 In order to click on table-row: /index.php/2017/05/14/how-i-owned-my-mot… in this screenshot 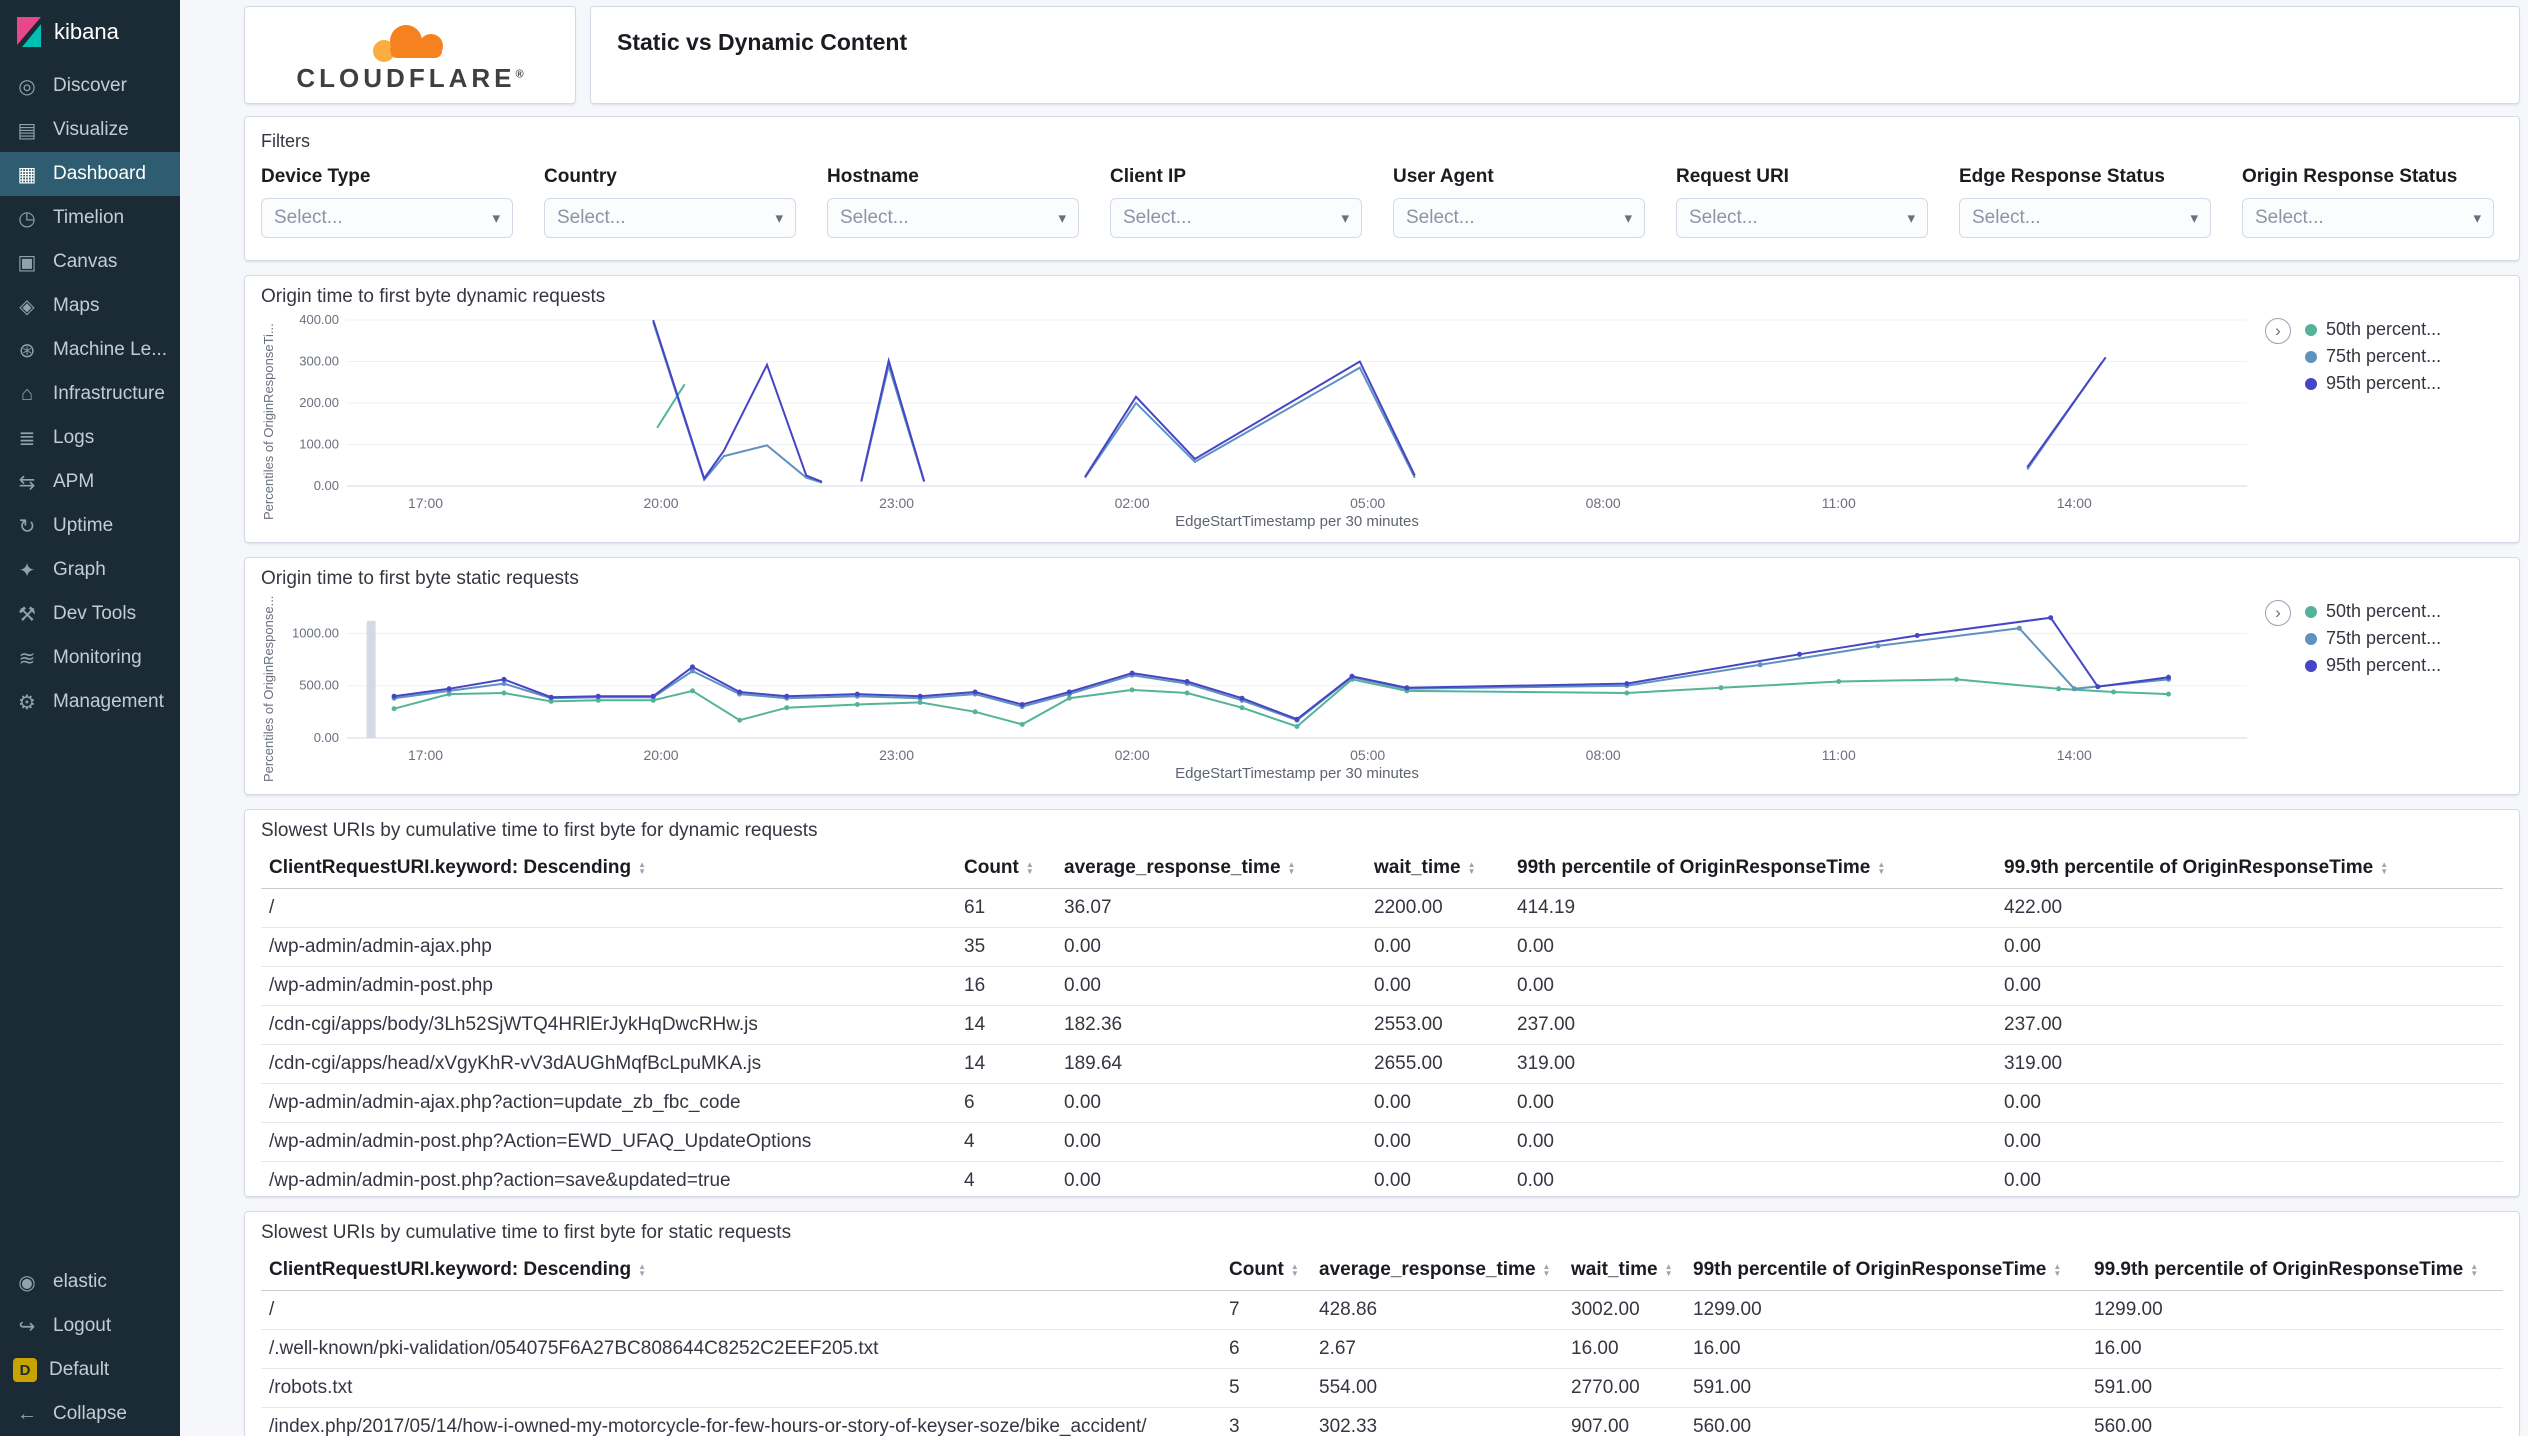, I will do `click(1382, 1421)`.